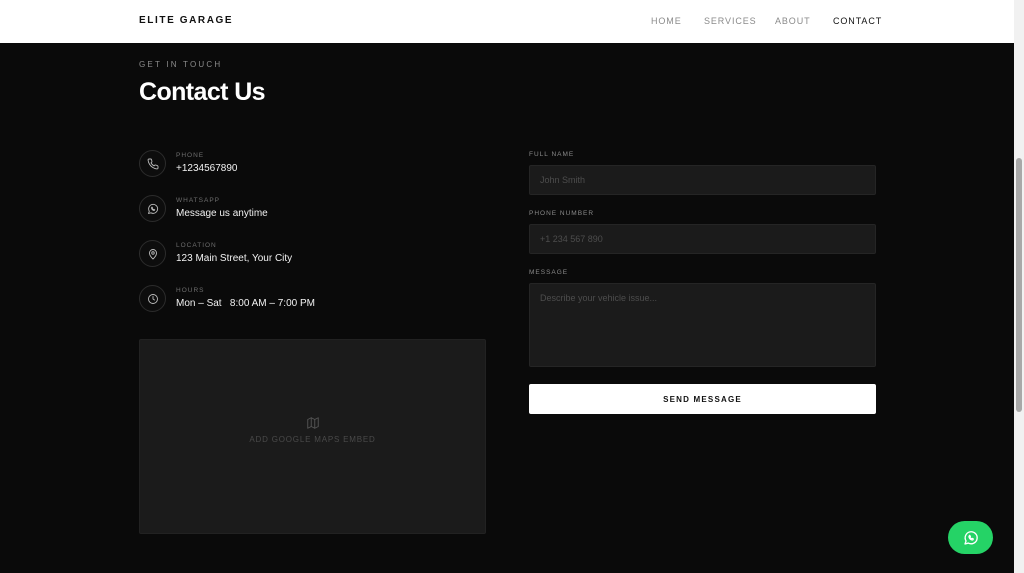 The image size is (1024, 573). I want to click on page-scrollbar, so click(1019, 286).